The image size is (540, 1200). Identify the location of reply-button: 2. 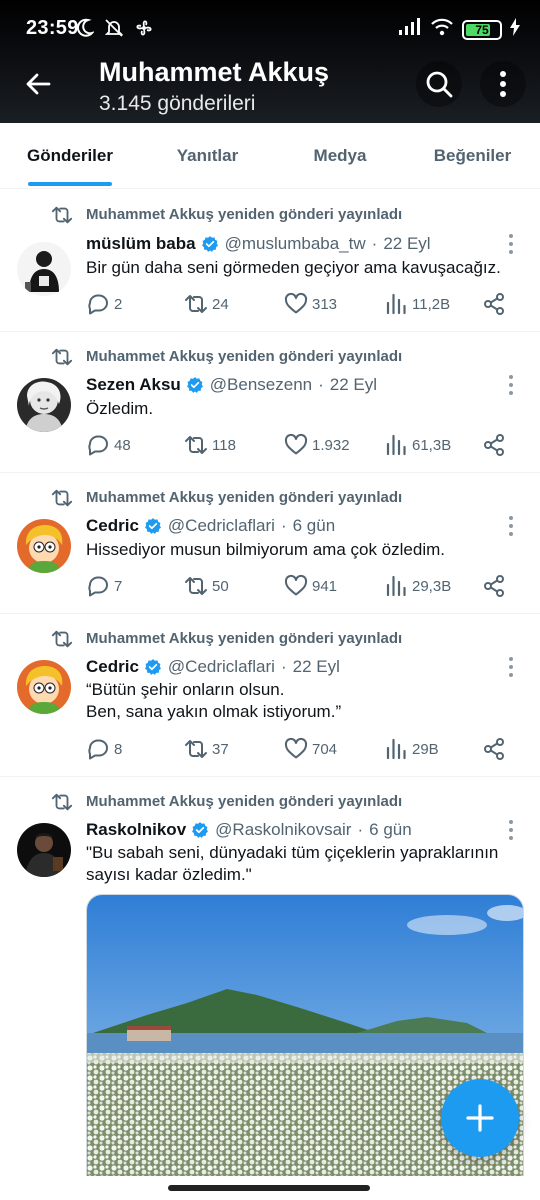
(104, 304).